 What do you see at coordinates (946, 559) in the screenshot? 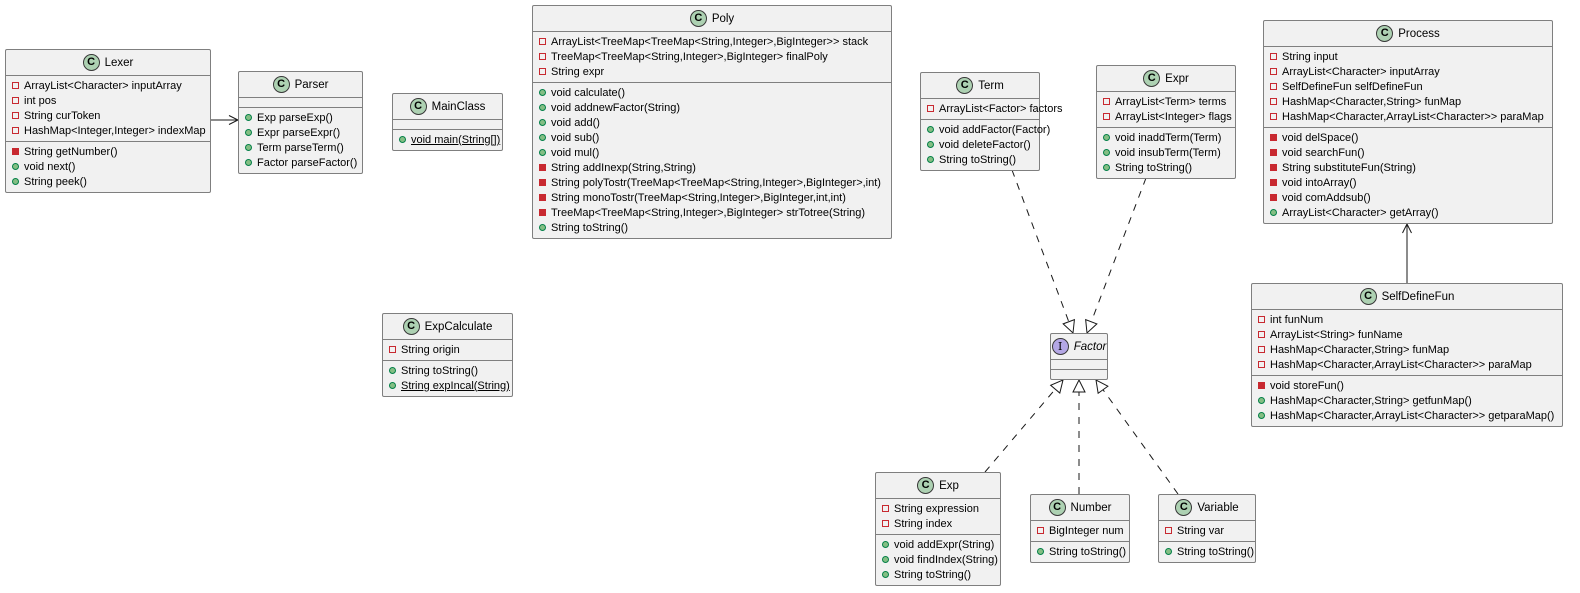
I see `method-text: void findIndex(String)` at bounding box center [946, 559].